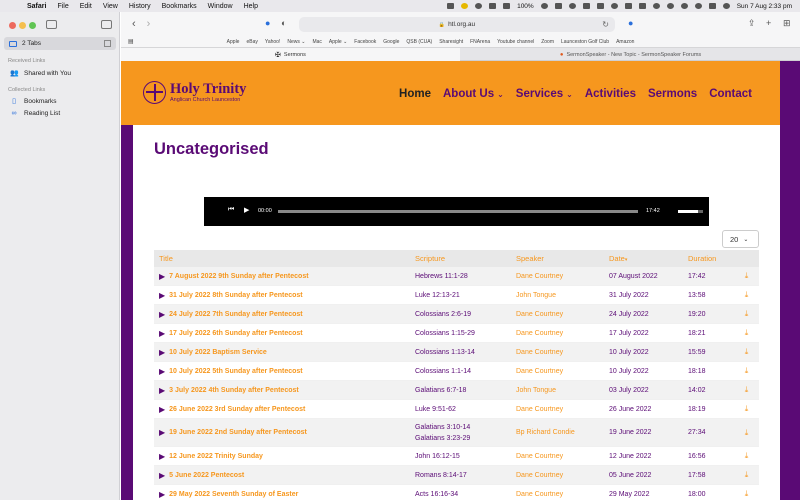 This screenshot has height=500, width=800. I want to click on battery-icon, so click(507, 6).